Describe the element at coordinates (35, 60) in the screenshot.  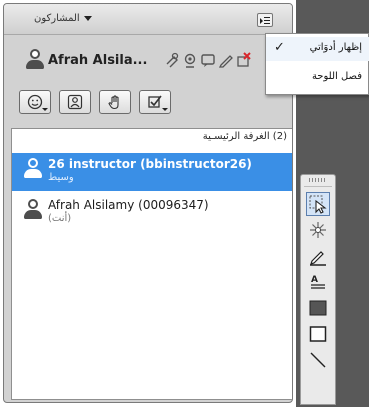
I see `user-avatar-icon` at that location.